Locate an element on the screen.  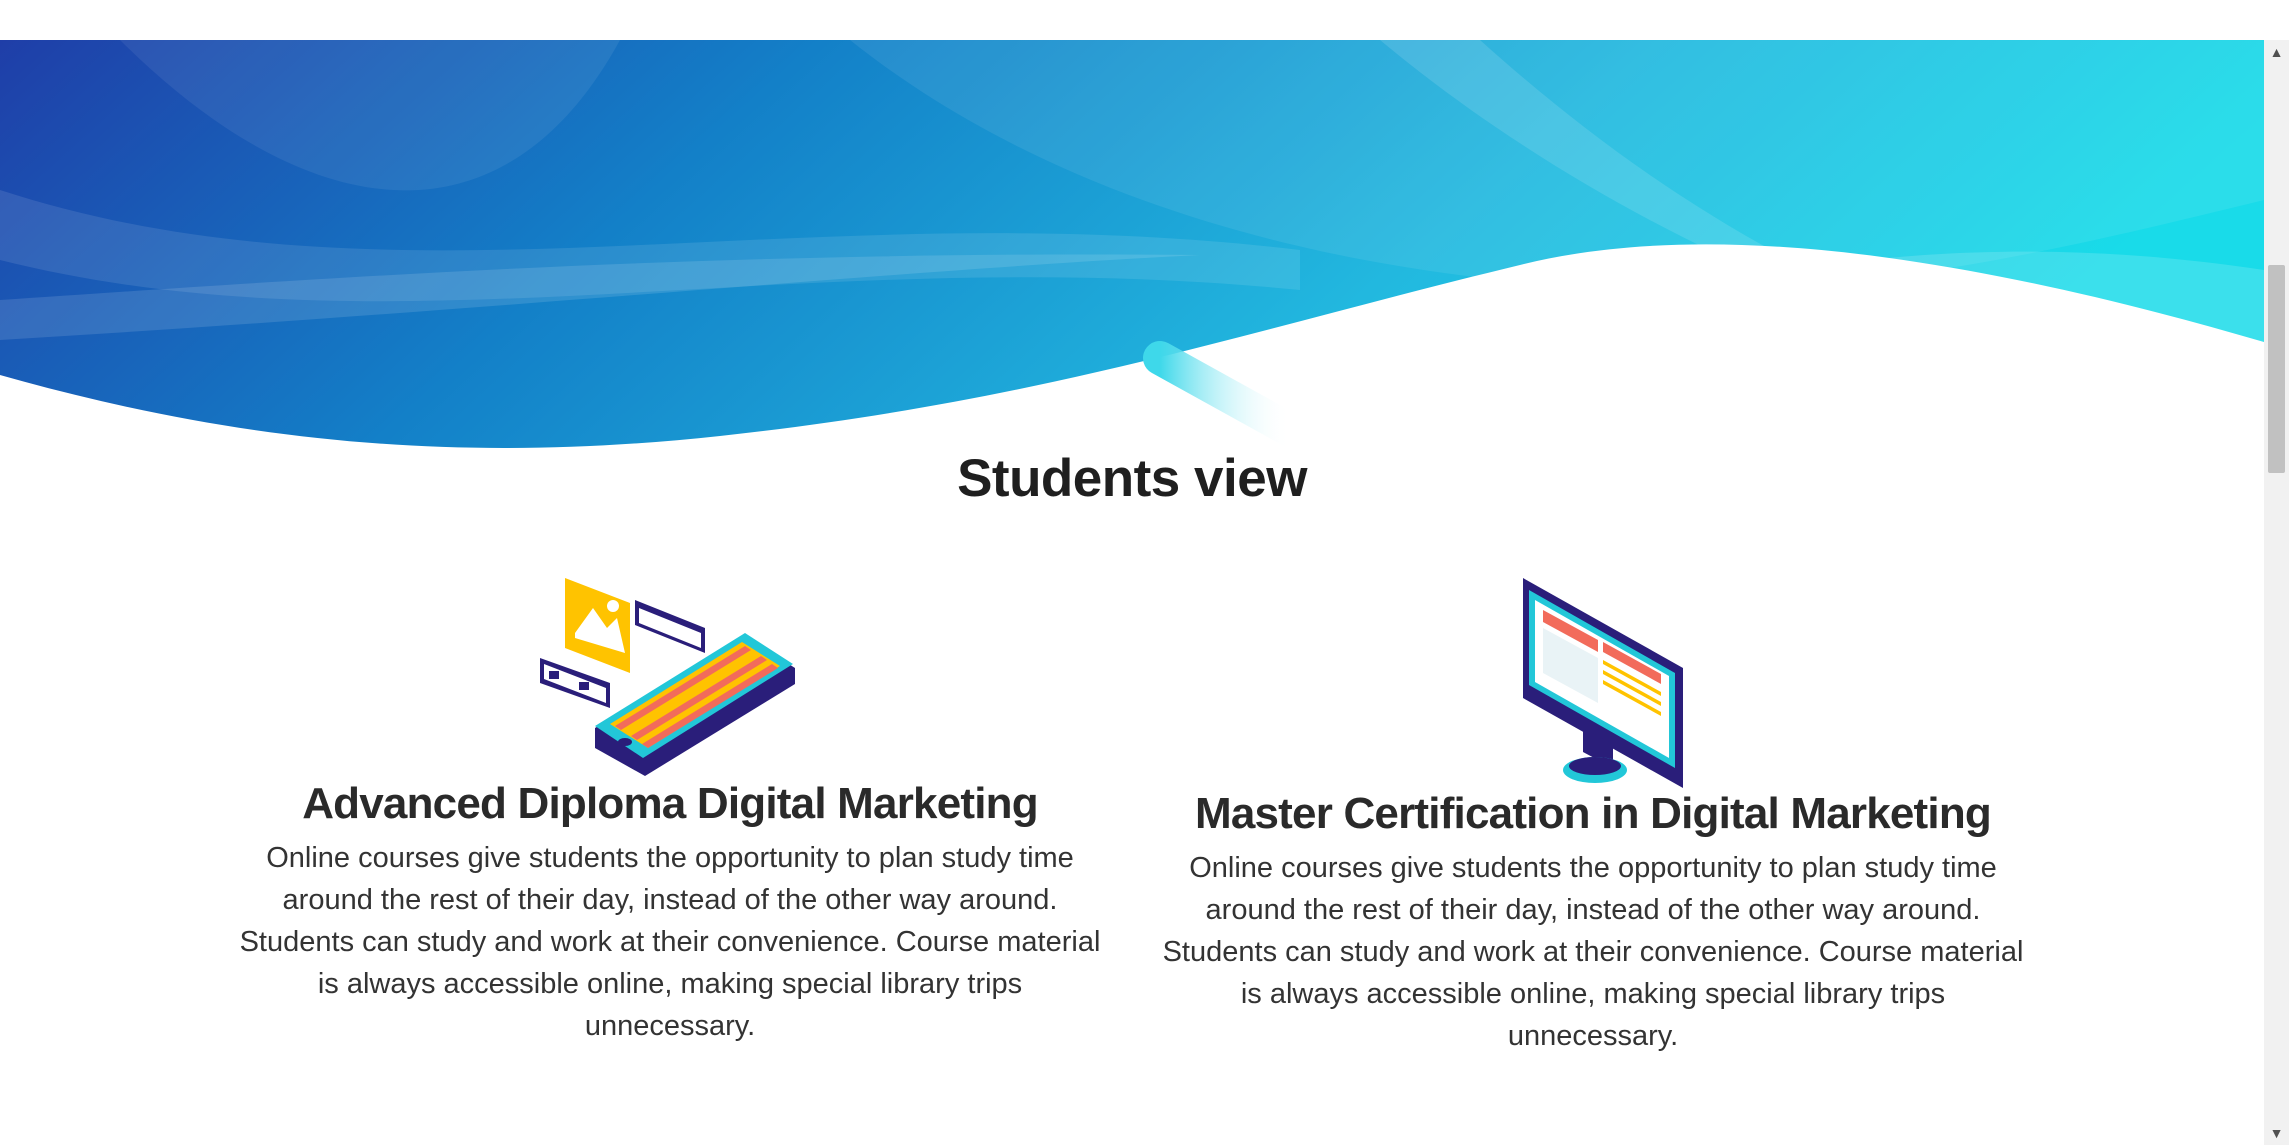
vertical-scrollbar: ▲ ▼ is located at coordinates (2276, 592).